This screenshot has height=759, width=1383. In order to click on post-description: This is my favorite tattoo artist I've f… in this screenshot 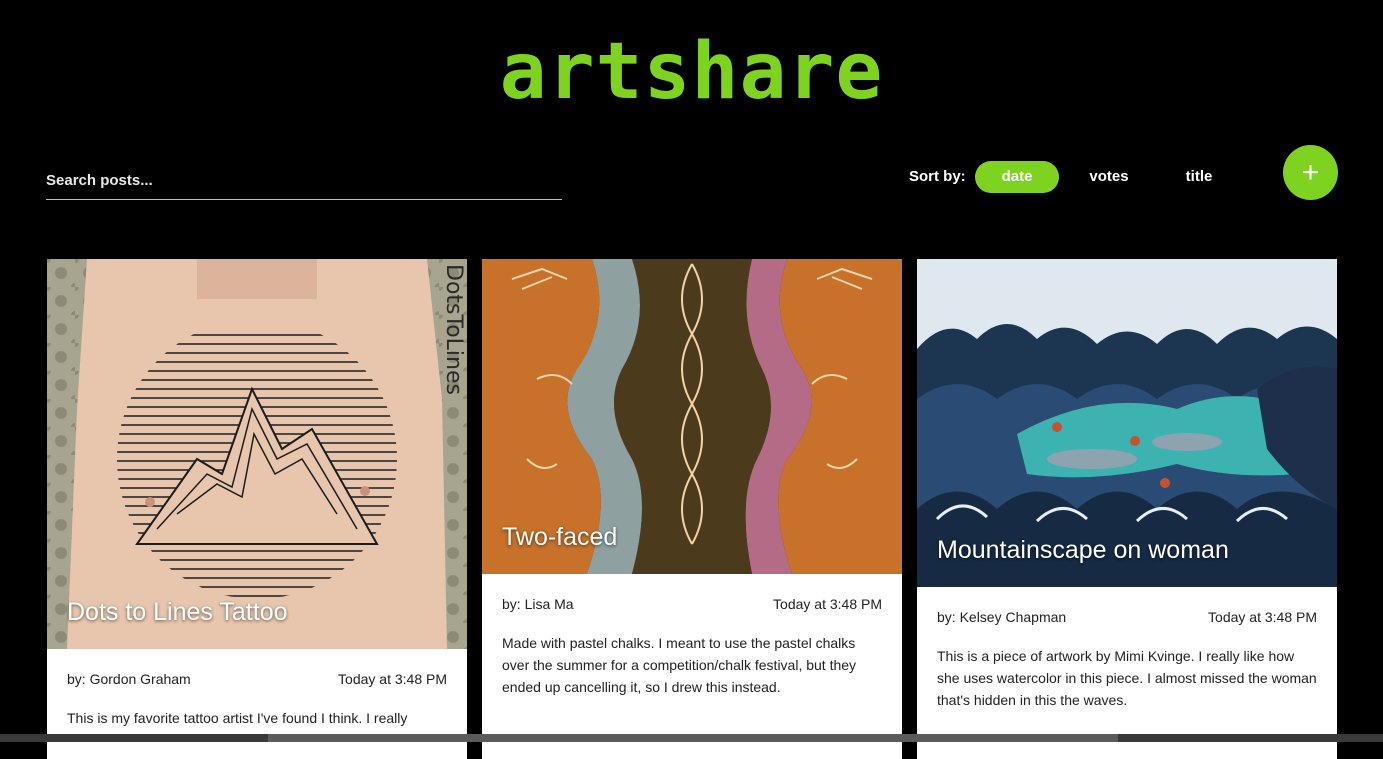, I will do `click(237, 718)`.